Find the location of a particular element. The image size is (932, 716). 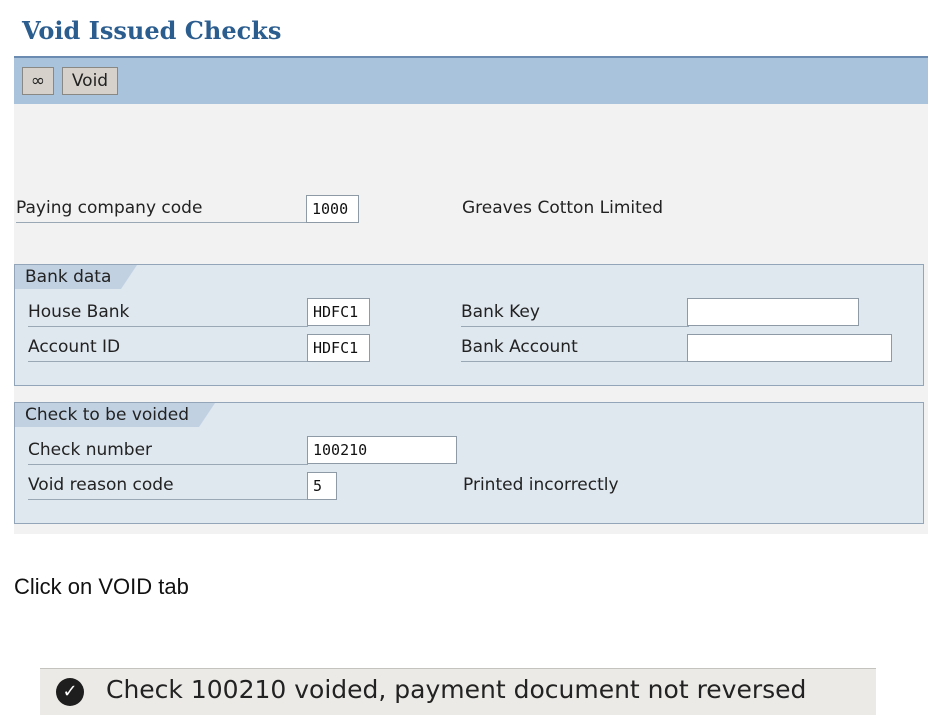

glasses-icon: ∞ is located at coordinates (38, 81).